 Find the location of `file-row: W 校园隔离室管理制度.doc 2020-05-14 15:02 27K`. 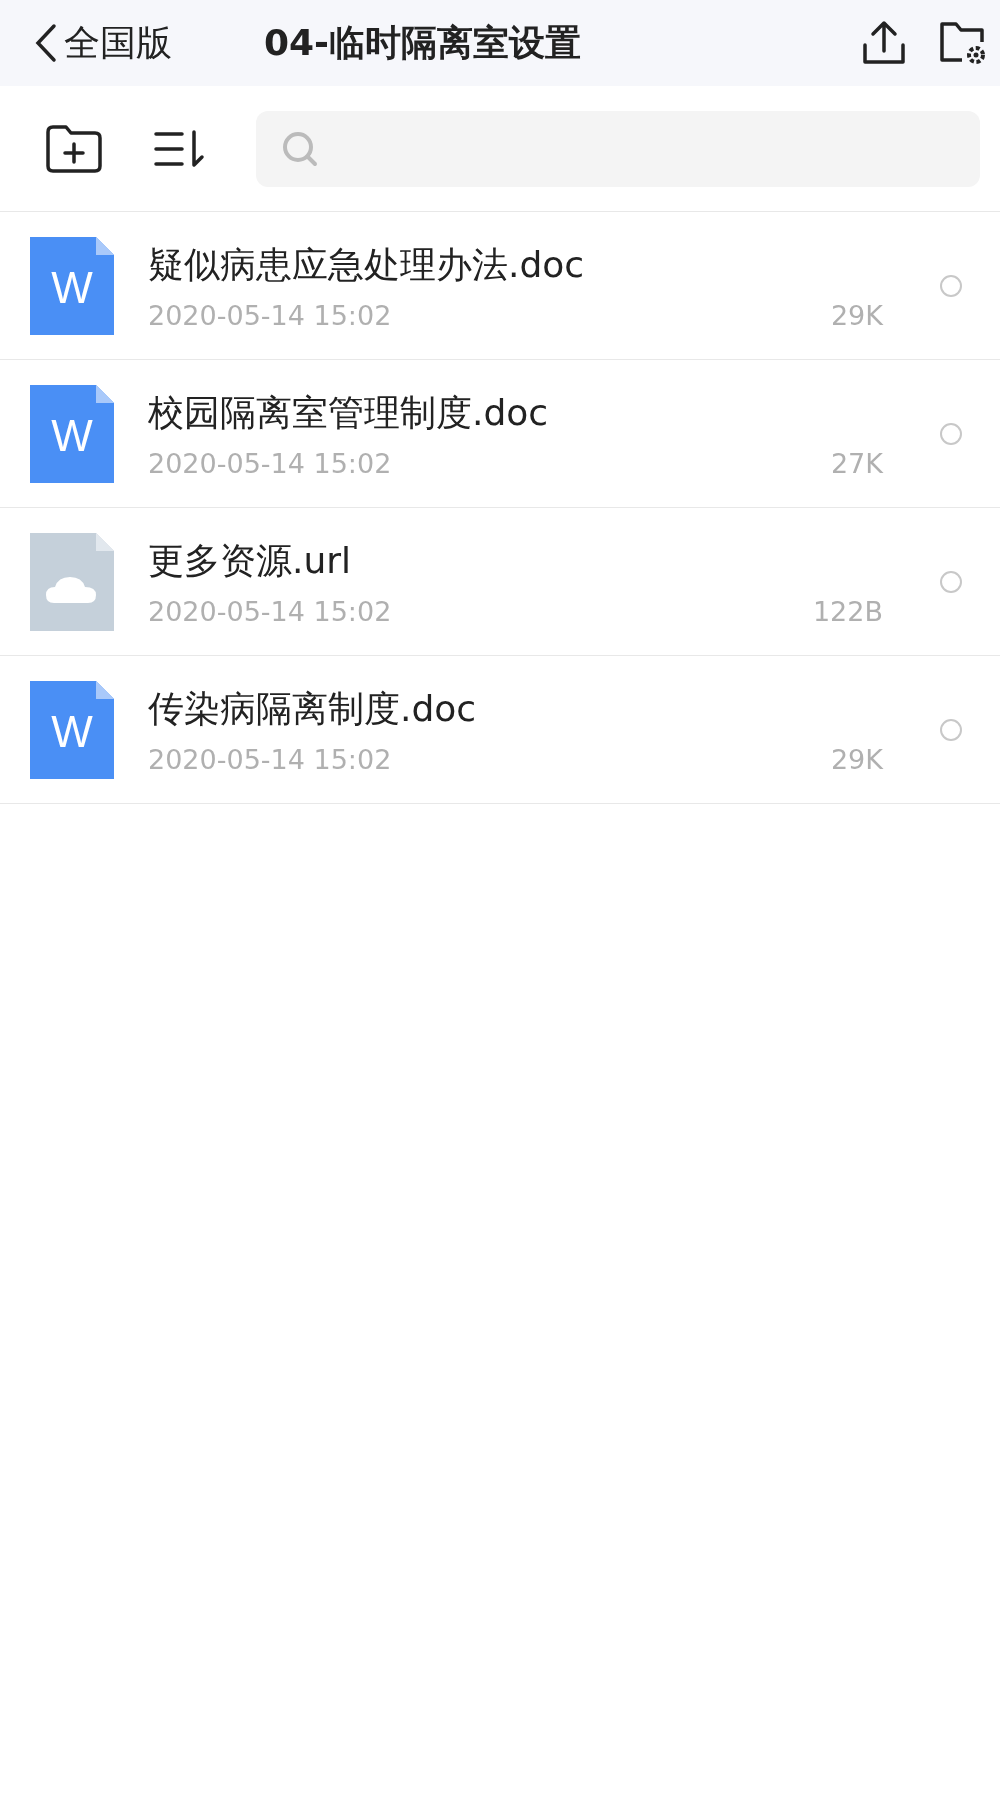

file-row: W 校园隔离室管理制度.doc 2020-05-14 15:02 27K is located at coordinates (500, 434).